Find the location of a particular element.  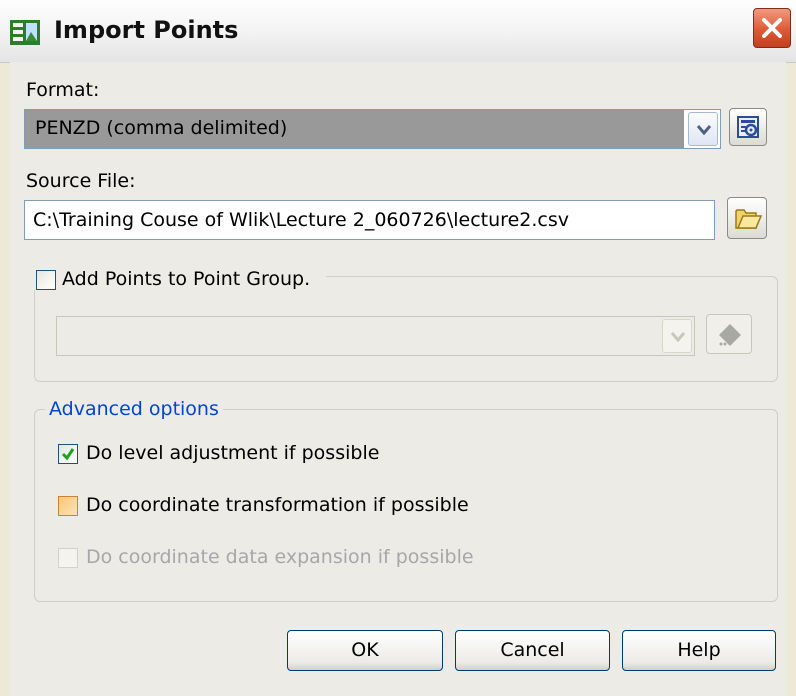

title-bar: Import Points is located at coordinates (398, 31).